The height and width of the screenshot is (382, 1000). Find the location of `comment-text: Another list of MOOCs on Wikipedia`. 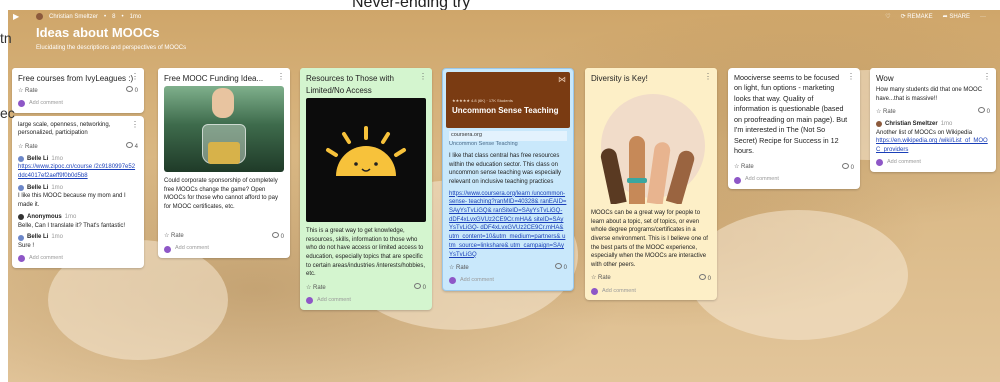

comment-text: Another list of MOOCs on Wikipedia is located at coordinates (924, 132).